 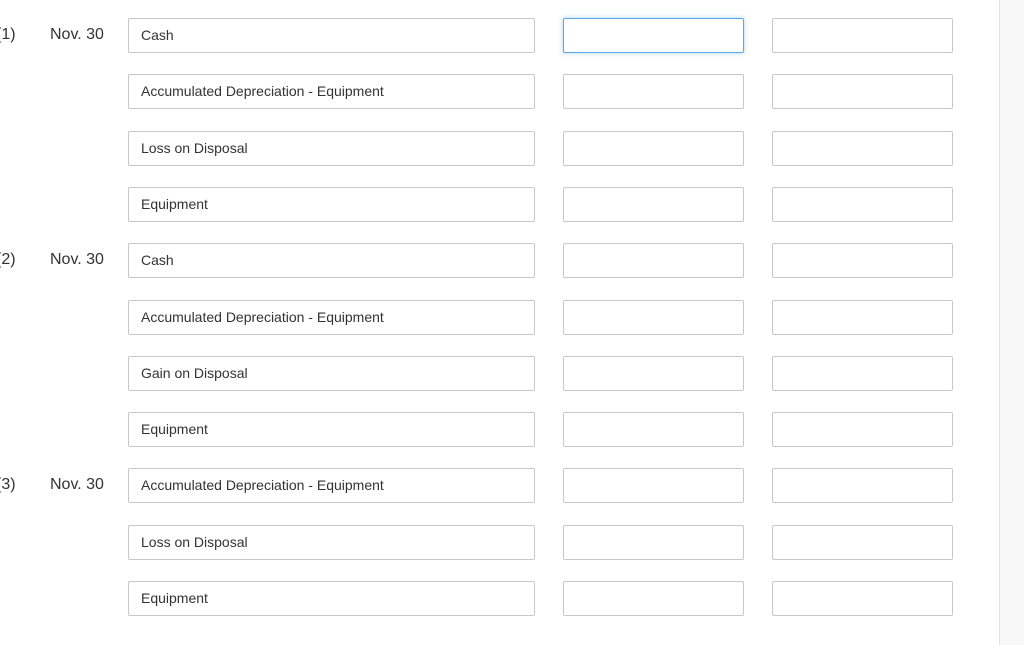 I want to click on entry-number: (1), so click(x=8, y=34).